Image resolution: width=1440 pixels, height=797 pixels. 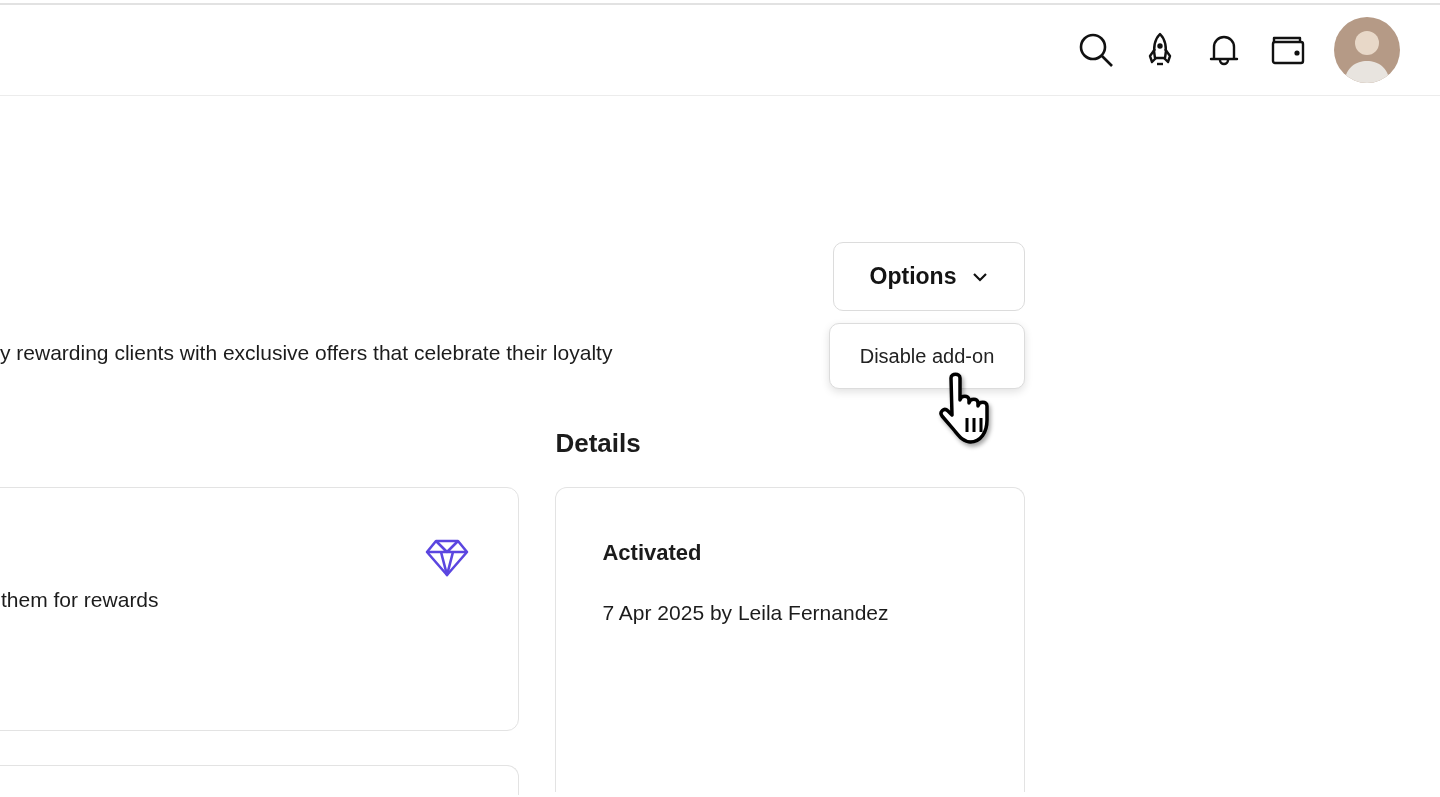 I want to click on menu-item: Disable add-on, so click(x=927, y=356).